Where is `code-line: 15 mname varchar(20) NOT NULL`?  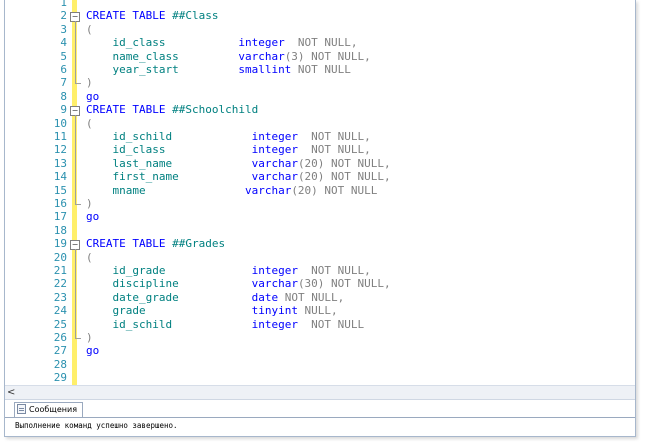
code-line: 15 mname varchar(20) NOT NULL is located at coordinates (320, 190).